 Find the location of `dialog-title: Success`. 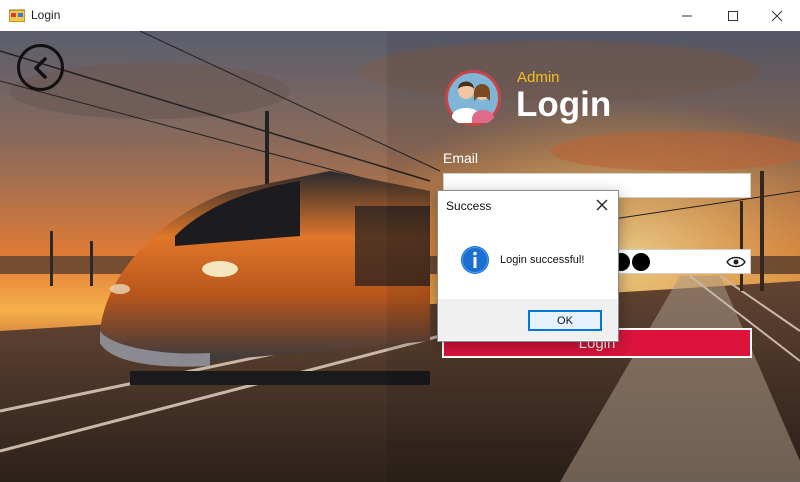

dialog-title: Success is located at coordinates (469, 206).